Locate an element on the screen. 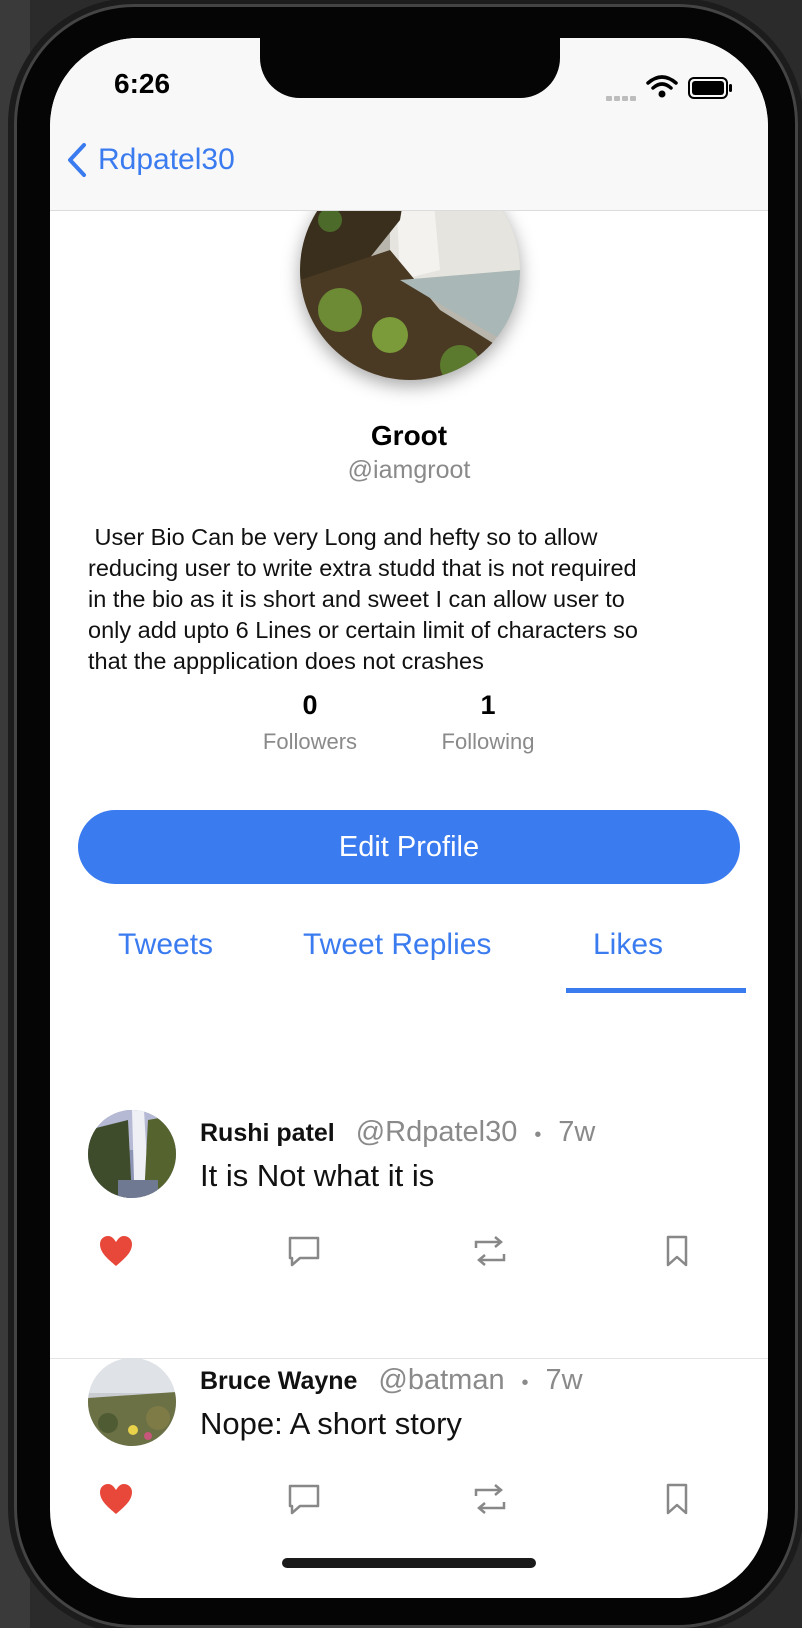 This screenshot has height=1628, width=802. back-chevron-icon is located at coordinates (77, 160).